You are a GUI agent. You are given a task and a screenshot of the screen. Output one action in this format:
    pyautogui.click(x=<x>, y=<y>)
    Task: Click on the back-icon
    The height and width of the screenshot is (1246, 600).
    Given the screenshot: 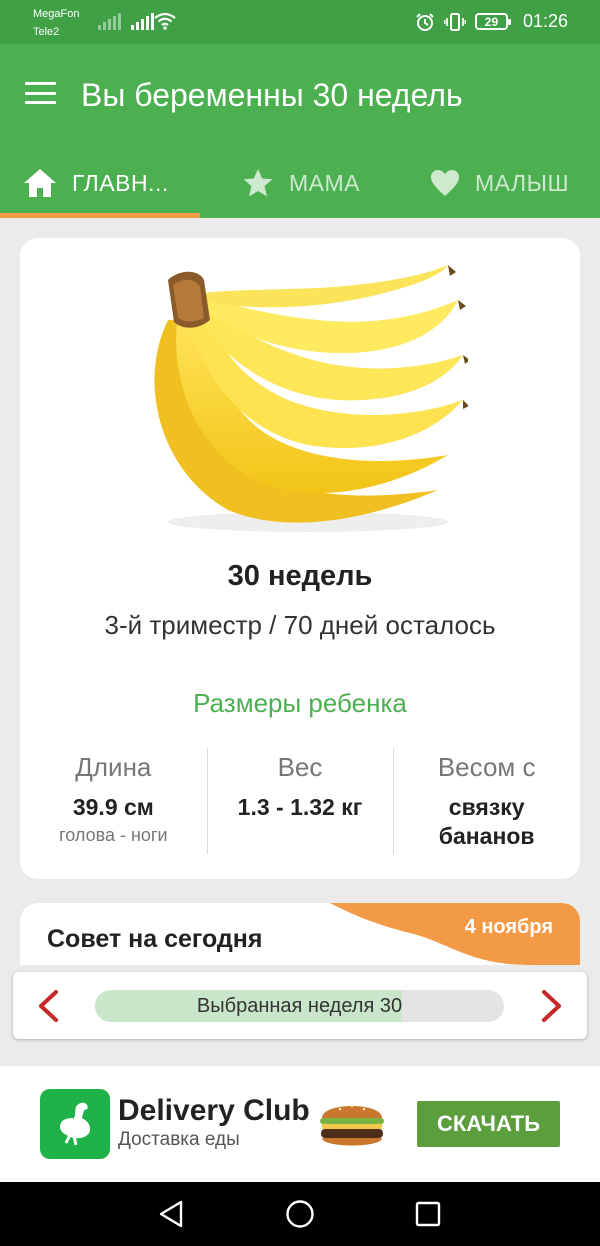 What is the action you would take?
    pyautogui.click(x=171, y=1214)
    